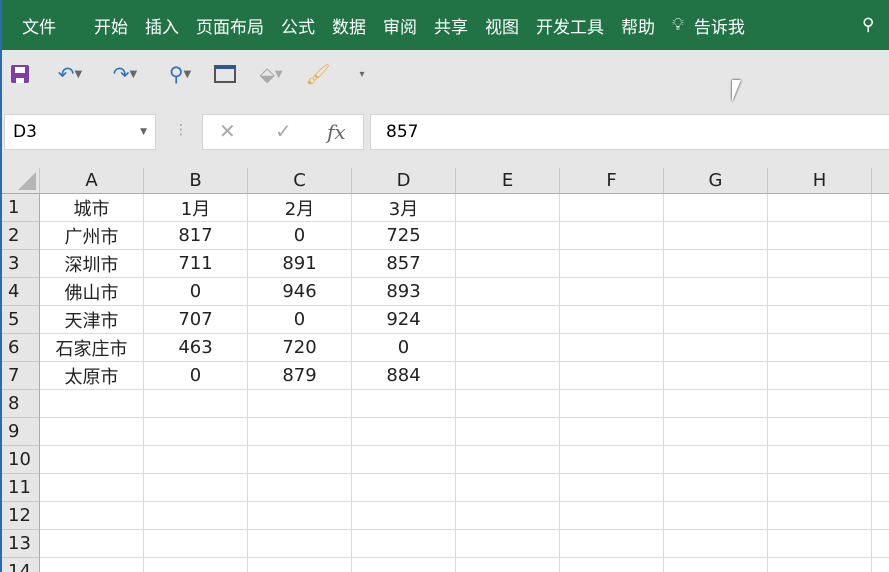 The height and width of the screenshot is (572, 889). What do you see at coordinates (300, 320) in the screenshot?
I see `cell-C5: 0` at bounding box center [300, 320].